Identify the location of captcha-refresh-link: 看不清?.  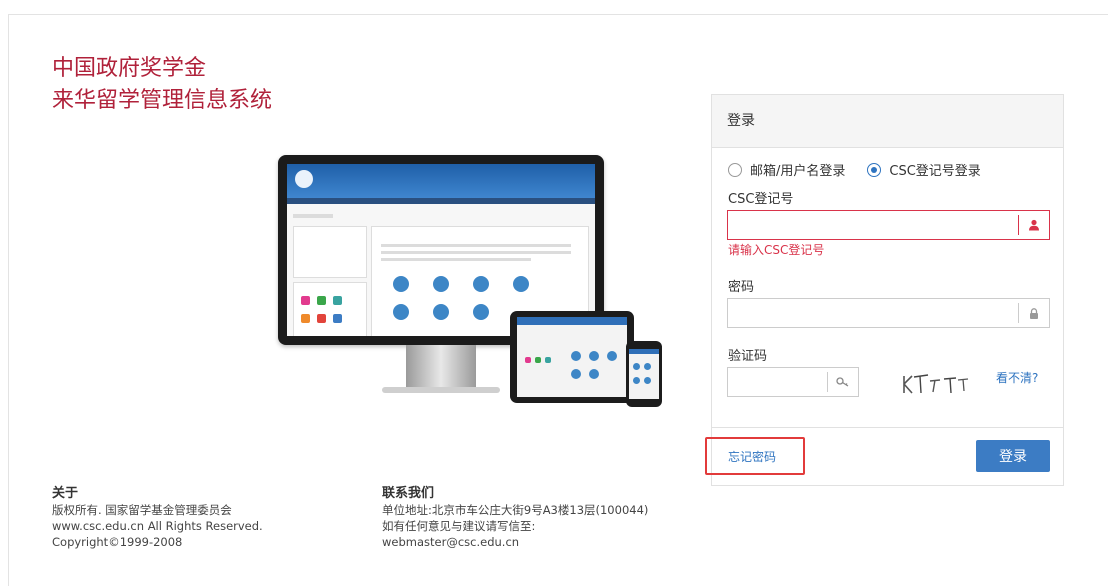
(1017, 377).